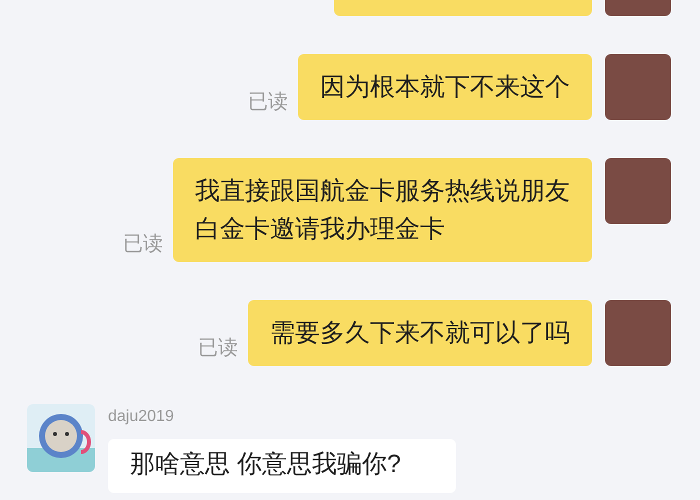  What do you see at coordinates (420, 333) in the screenshot?
I see `message-text: 需要多久下来不就可以了吗` at bounding box center [420, 333].